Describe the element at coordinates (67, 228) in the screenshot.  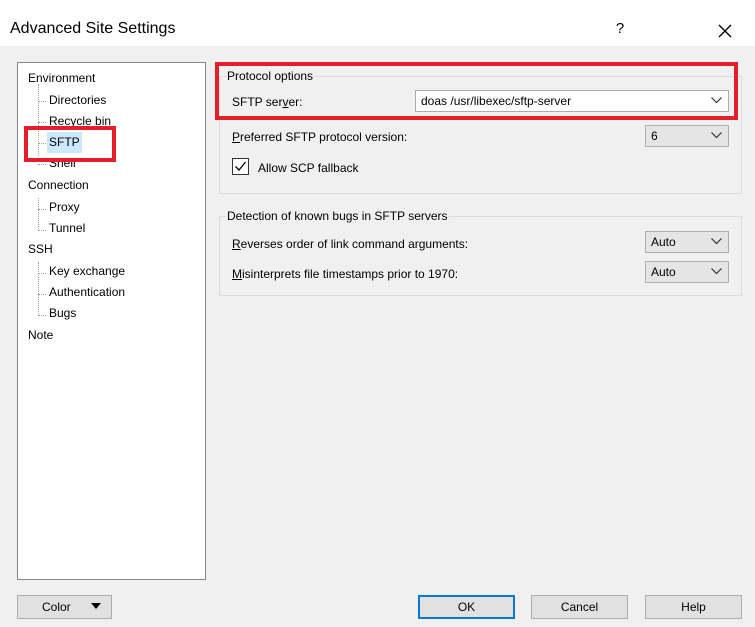
I see `tree-item-tunnel: Tunnel` at that location.